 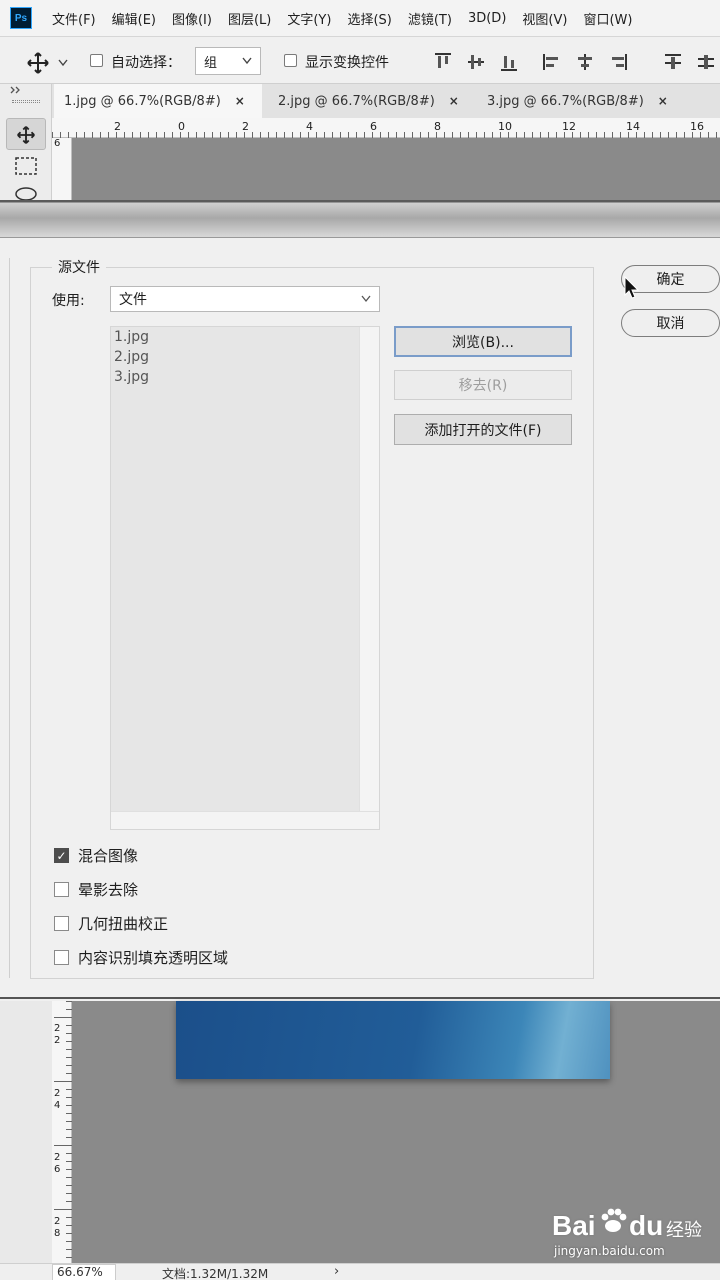 I want to click on watermark-sub: 经验, so click(x=684, y=1230).